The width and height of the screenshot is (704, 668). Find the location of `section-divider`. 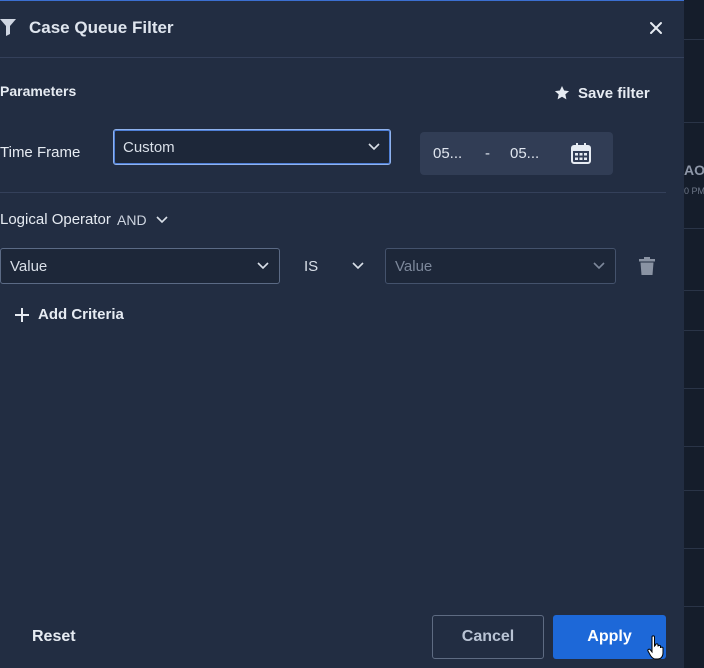

section-divider is located at coordinates (333, 192).